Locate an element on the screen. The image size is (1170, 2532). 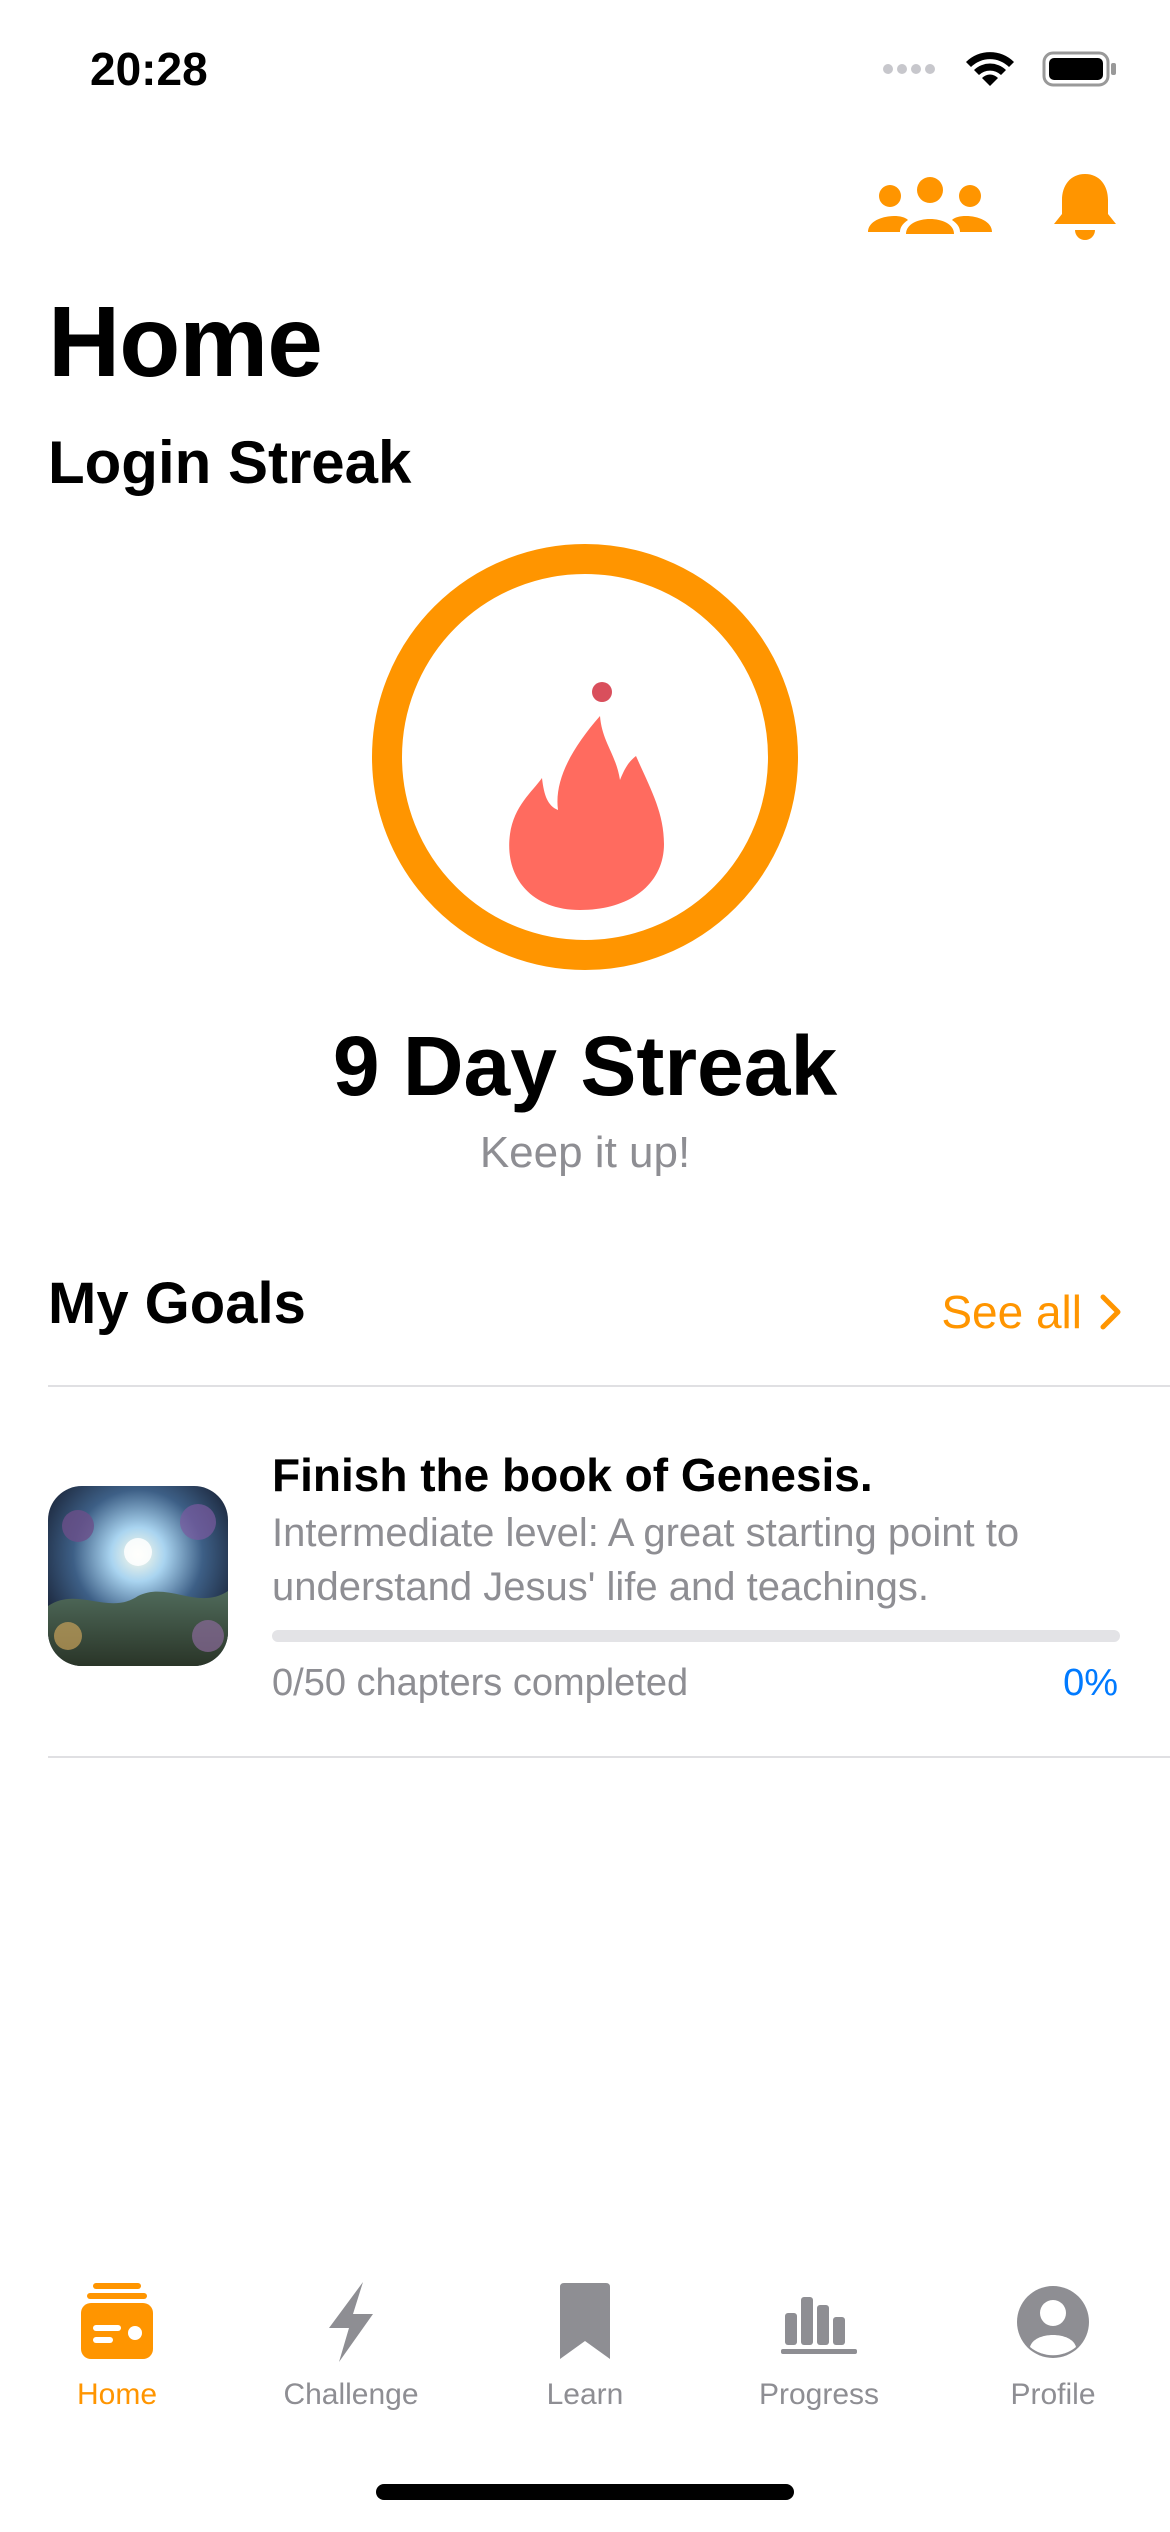
people-icon is located at coordinates (930, 205).